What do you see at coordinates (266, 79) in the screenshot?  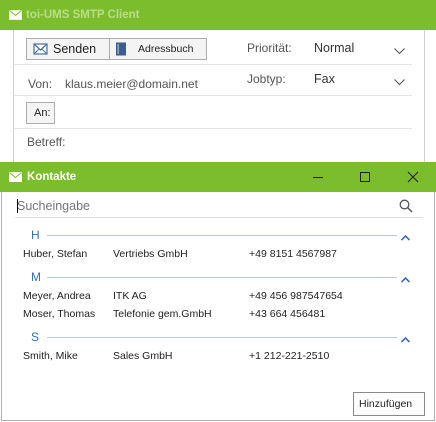 I see `jobtype-label: Jobtyp:` at bounding box center [266, 79].